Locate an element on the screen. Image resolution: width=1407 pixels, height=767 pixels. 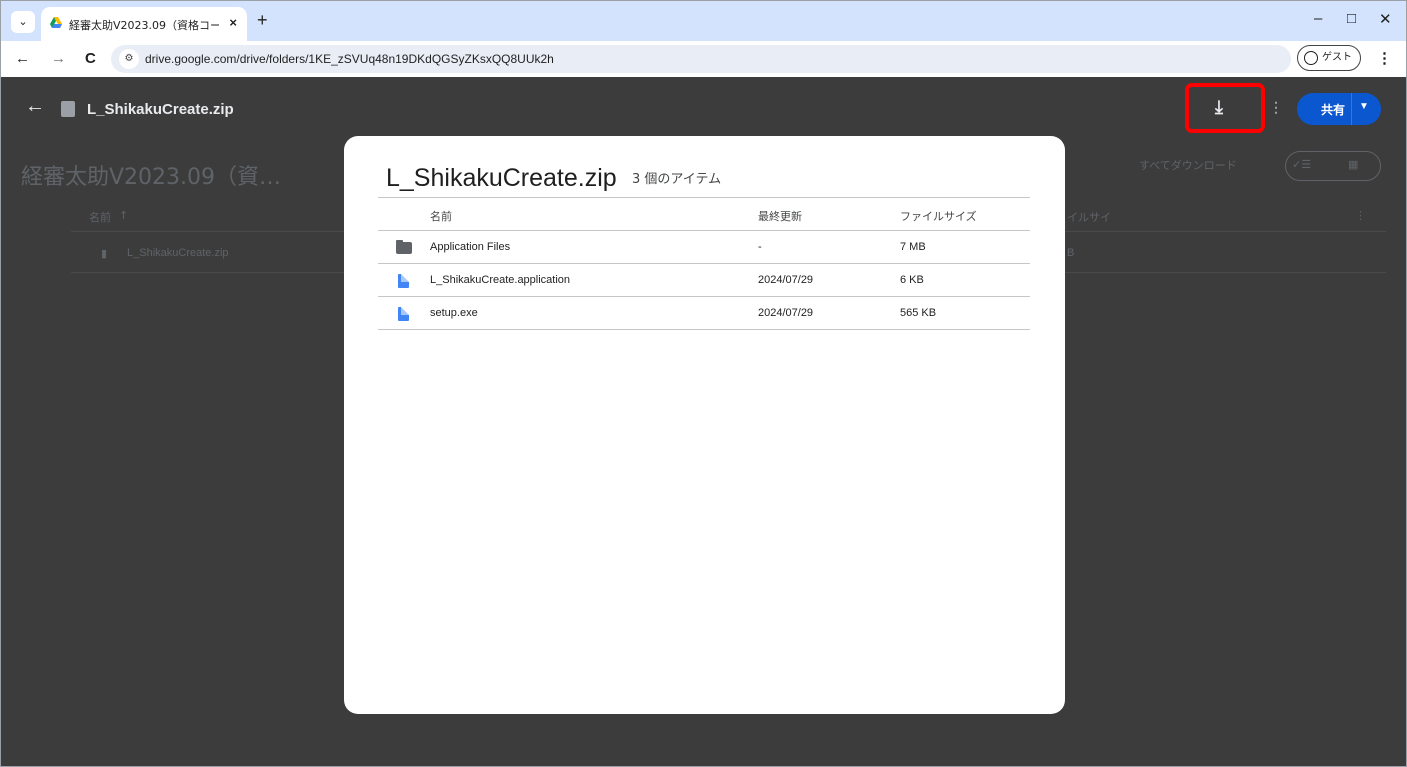
tab-search-chevron-icon: ⌄ is located at coordinates (23, 22).